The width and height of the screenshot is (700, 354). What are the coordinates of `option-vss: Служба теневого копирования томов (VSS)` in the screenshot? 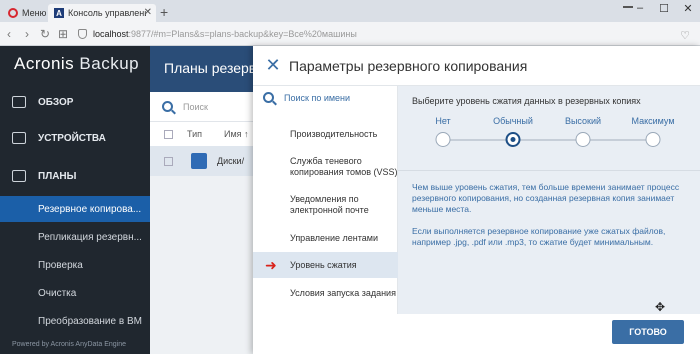 It's located at (325, 167).